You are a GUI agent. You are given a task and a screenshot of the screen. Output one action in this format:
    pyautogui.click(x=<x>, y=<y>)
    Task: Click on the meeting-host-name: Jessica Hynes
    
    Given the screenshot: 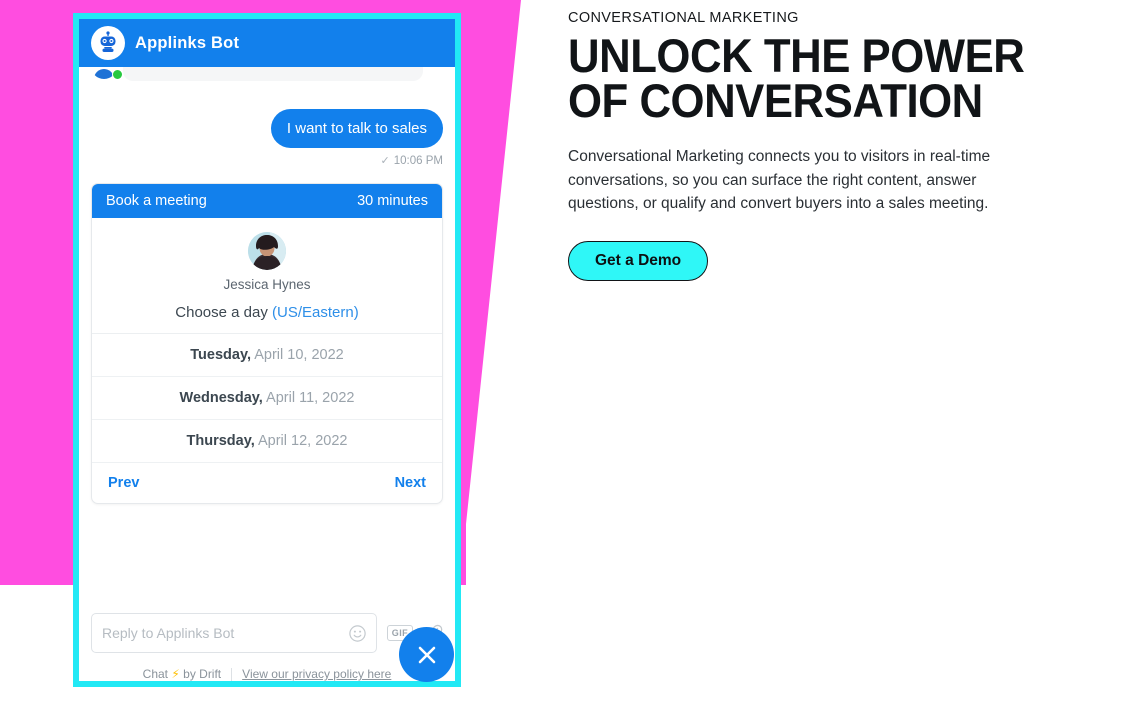 What is the action you would take?
    pyautogui.click(x=267, y=284)
    